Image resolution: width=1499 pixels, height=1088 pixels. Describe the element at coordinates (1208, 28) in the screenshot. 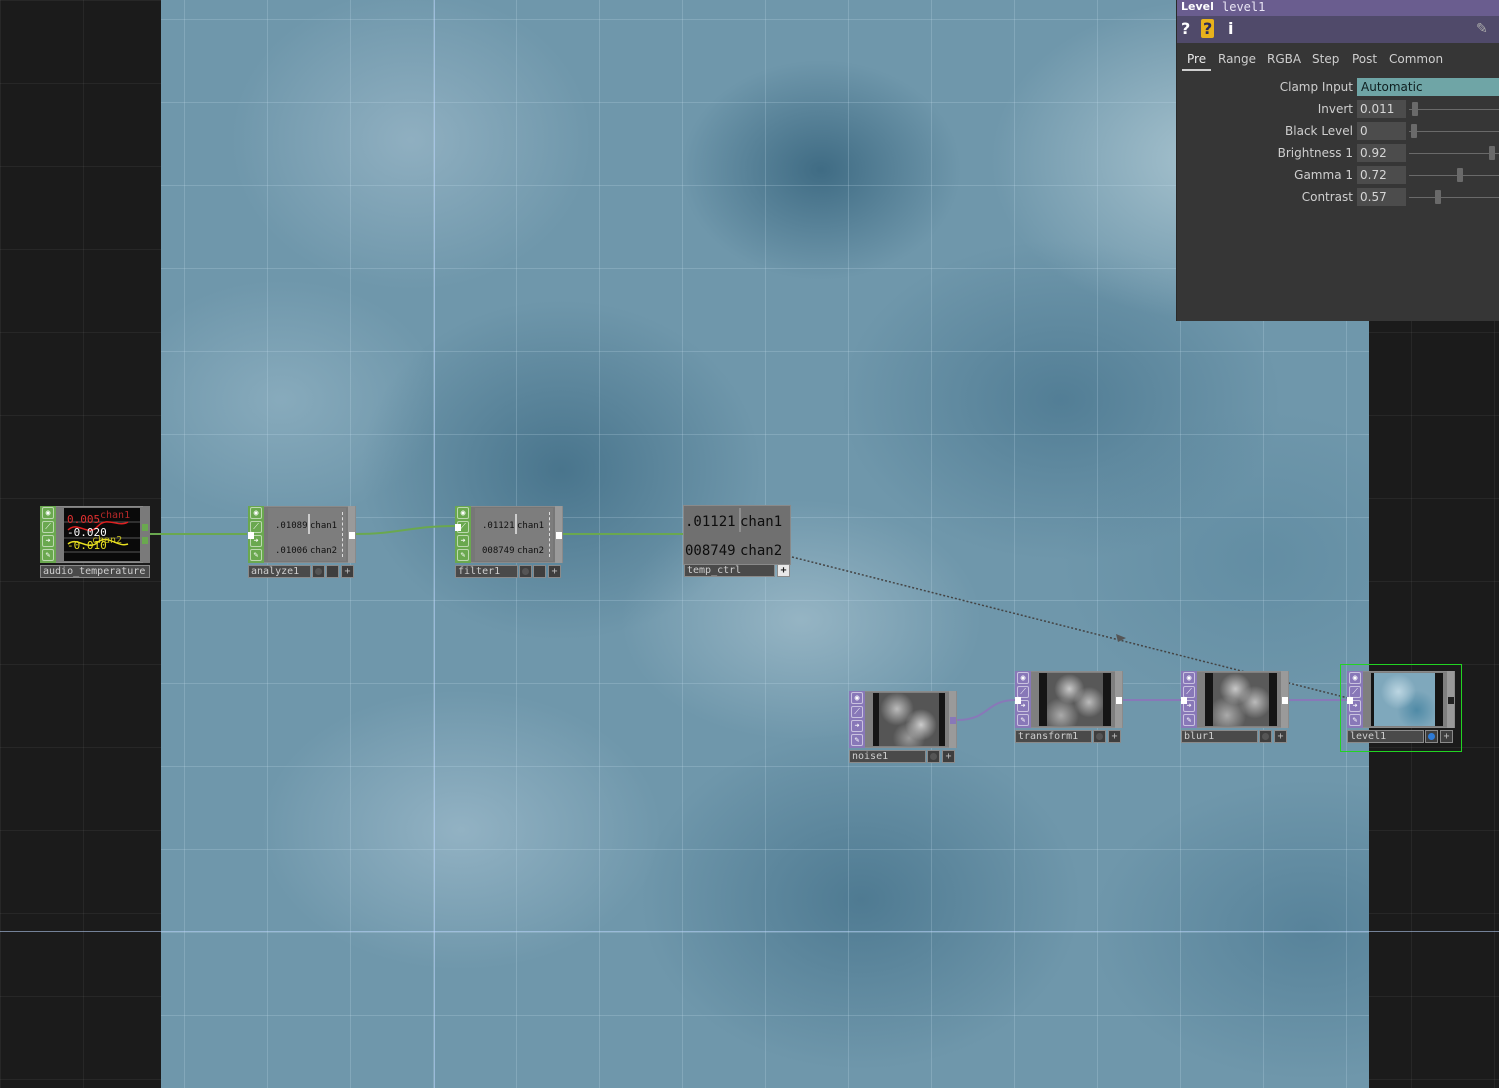

I see `python-help-icon: ?` at that location.